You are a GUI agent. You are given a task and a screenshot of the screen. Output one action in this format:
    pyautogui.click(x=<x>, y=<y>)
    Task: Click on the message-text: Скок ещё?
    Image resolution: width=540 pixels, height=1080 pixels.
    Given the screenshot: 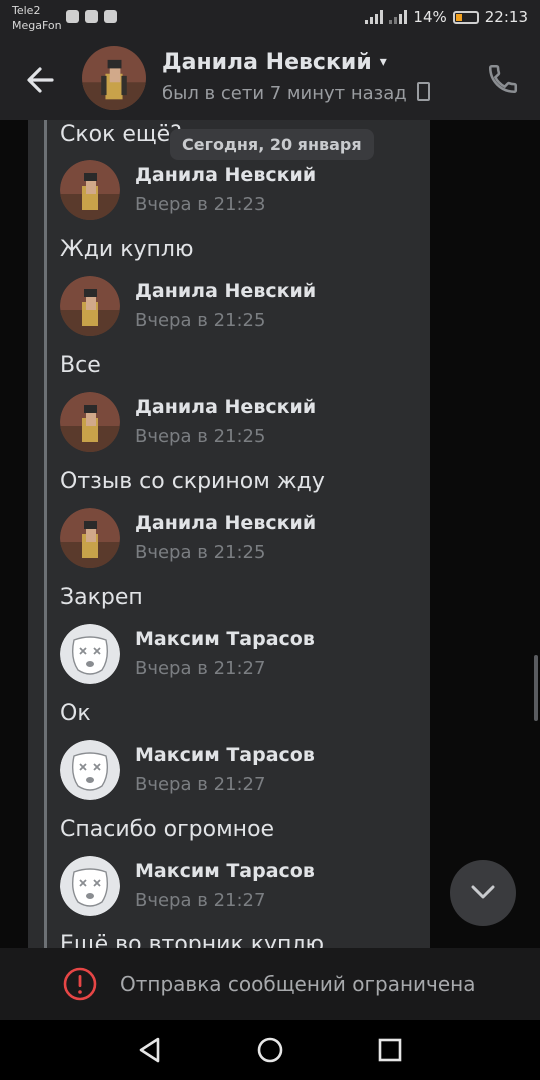 What is the action you would take?
    pyautogui.click(x=121, y=134)
    